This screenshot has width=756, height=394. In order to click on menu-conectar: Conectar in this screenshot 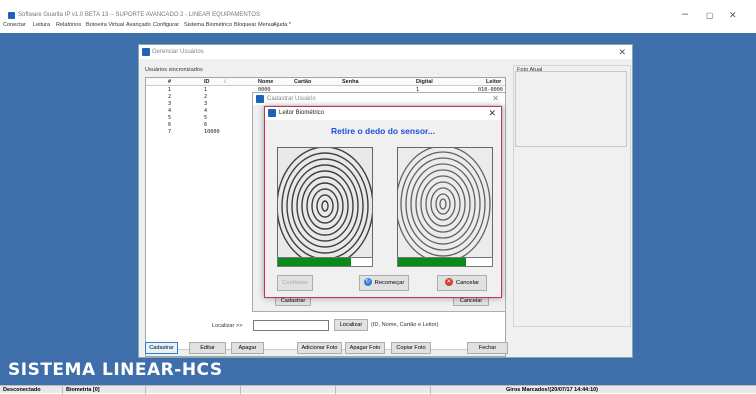, I will do `click(14, 25)`.